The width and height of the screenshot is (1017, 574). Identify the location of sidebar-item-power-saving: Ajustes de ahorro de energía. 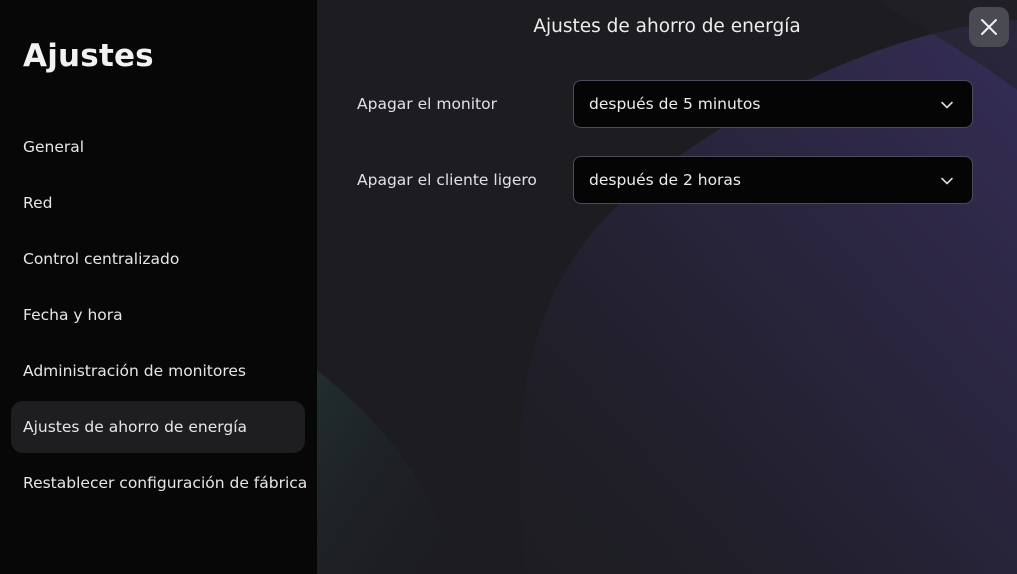
(158, 427).